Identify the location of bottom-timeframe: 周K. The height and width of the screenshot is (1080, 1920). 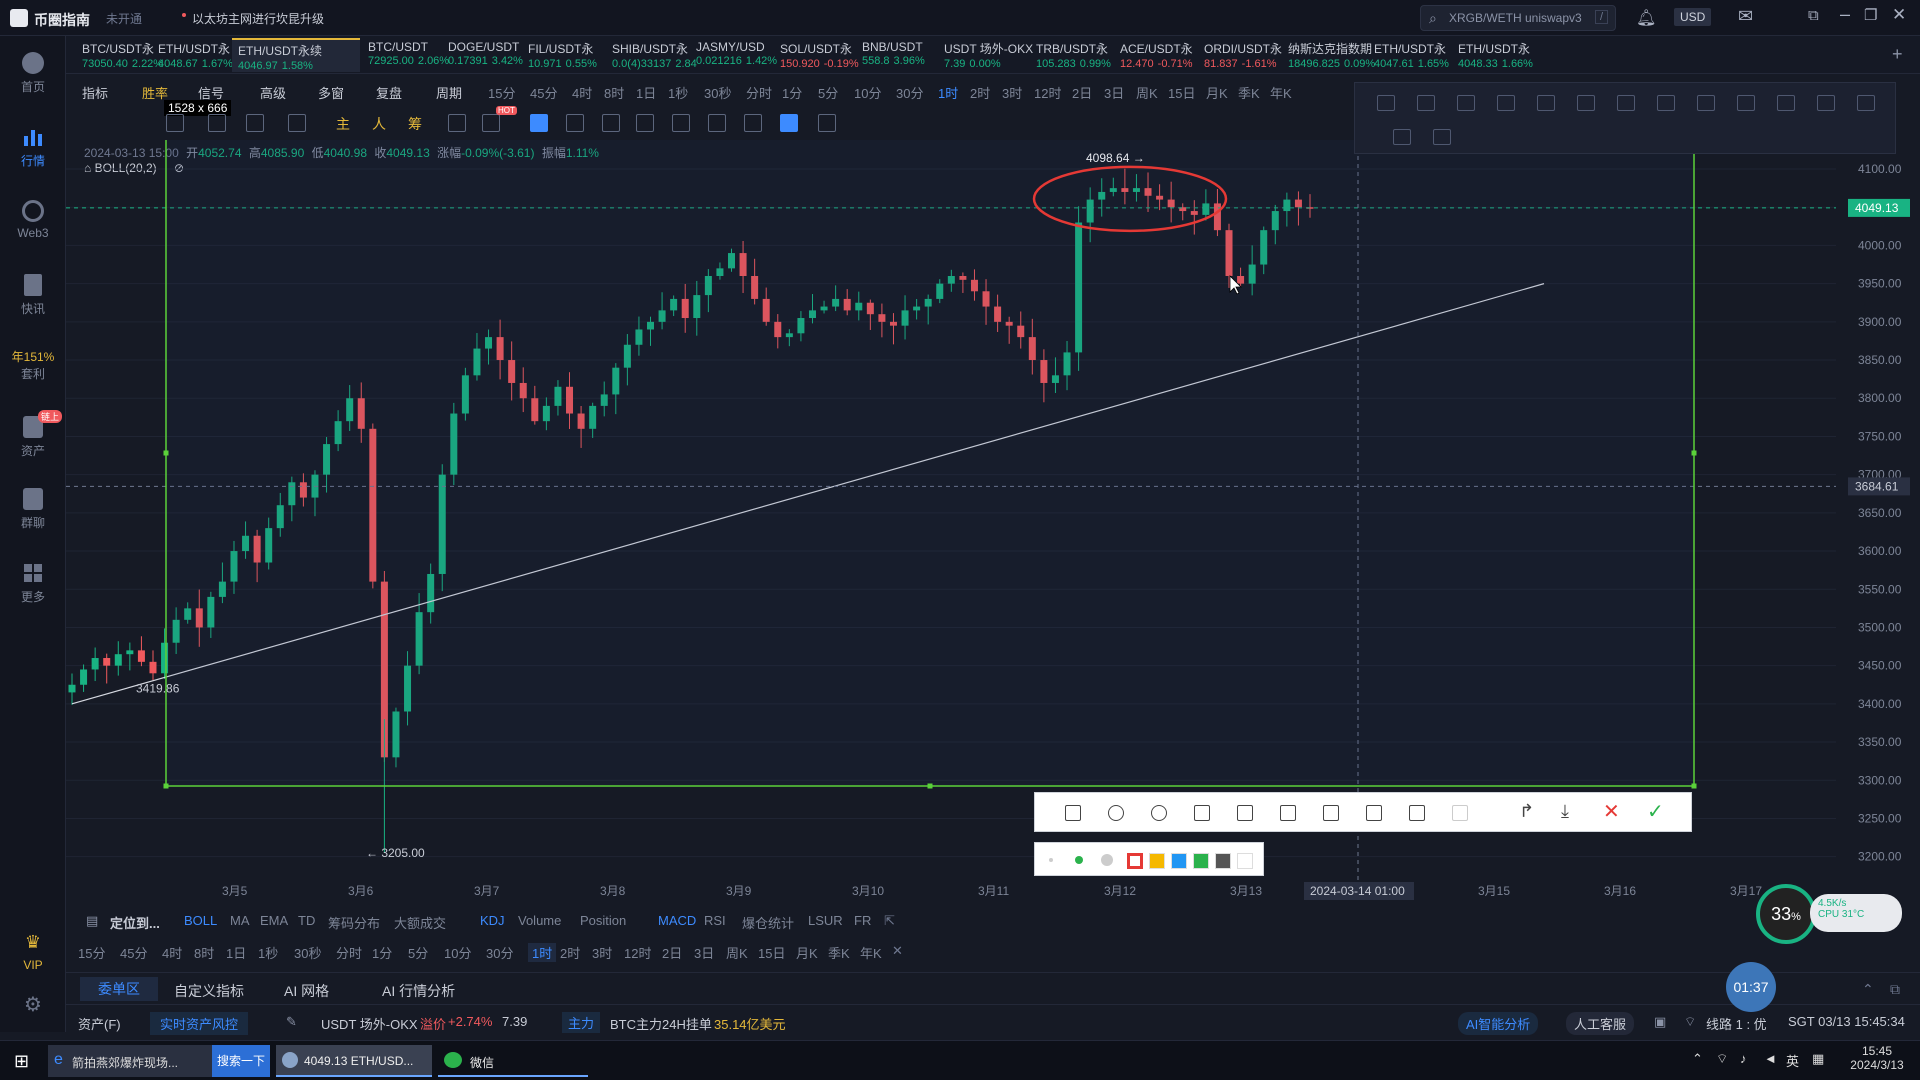
(737, 952).